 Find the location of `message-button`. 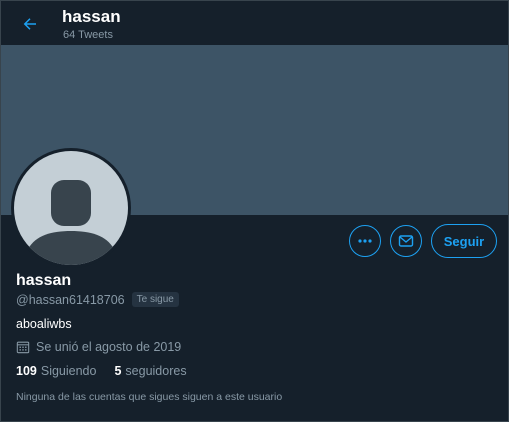

message-button is located at coordinates (406, 241).